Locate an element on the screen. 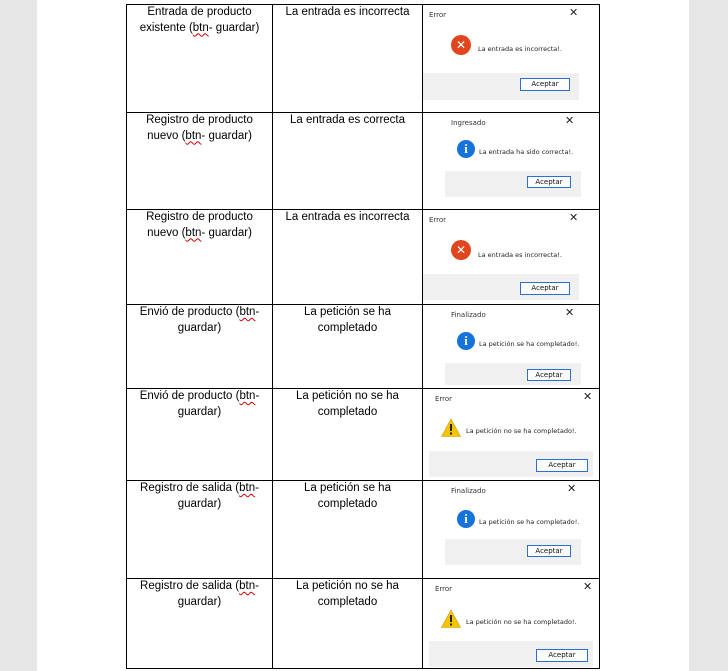  result-text: La entrada es correcta is located at coordinates (347, 120).